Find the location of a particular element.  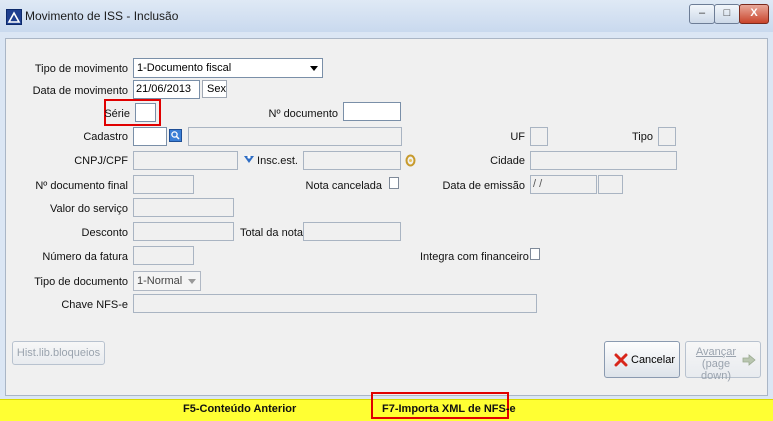

numero-fatura-label: Número da fatura is located at coordinates (85, 257).